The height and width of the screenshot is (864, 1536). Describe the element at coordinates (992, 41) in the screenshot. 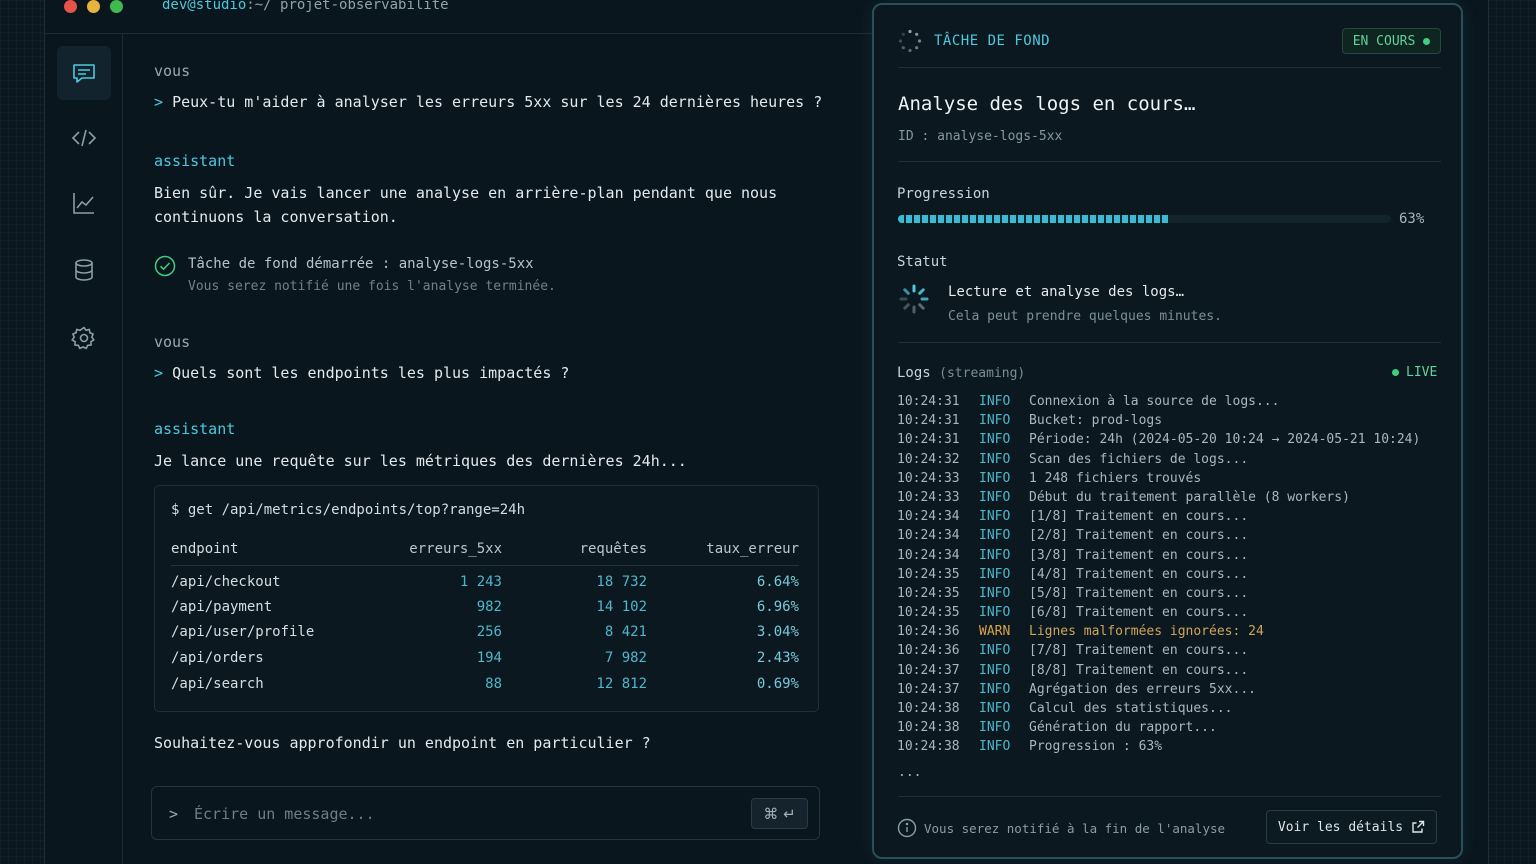

I see `panel-header-title: TÂCHE DE FOND` at that location.